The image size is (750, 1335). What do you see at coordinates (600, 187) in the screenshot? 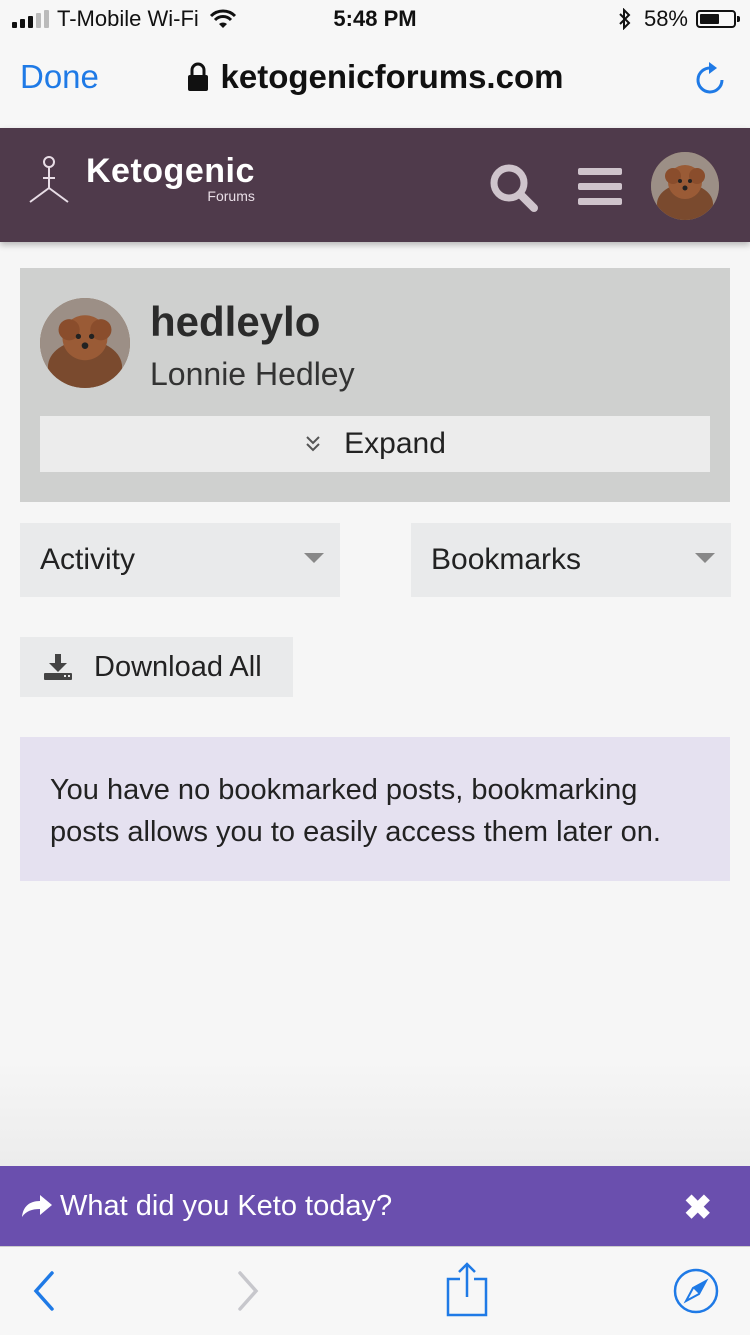
I see `menu-icon` at bounding box center [600, 187].